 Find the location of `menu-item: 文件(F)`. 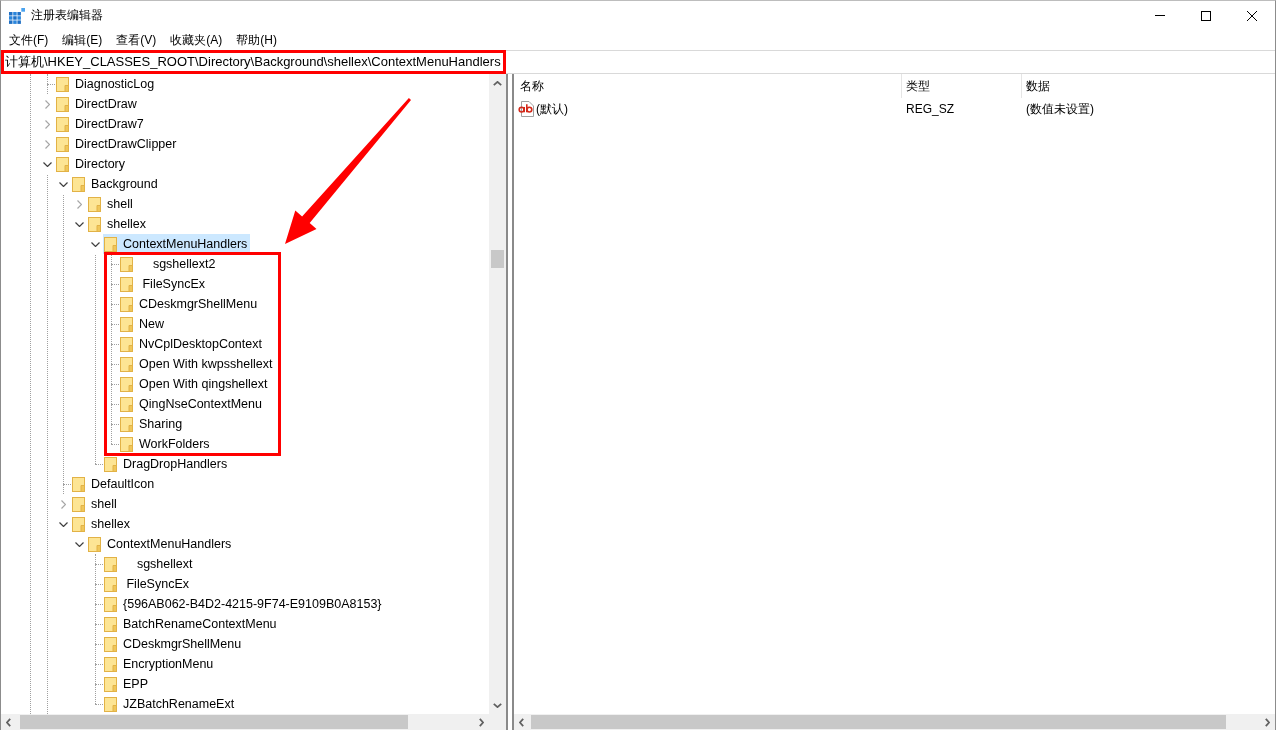

menu-item: 文件(F) is located at coordinates (29, 40).